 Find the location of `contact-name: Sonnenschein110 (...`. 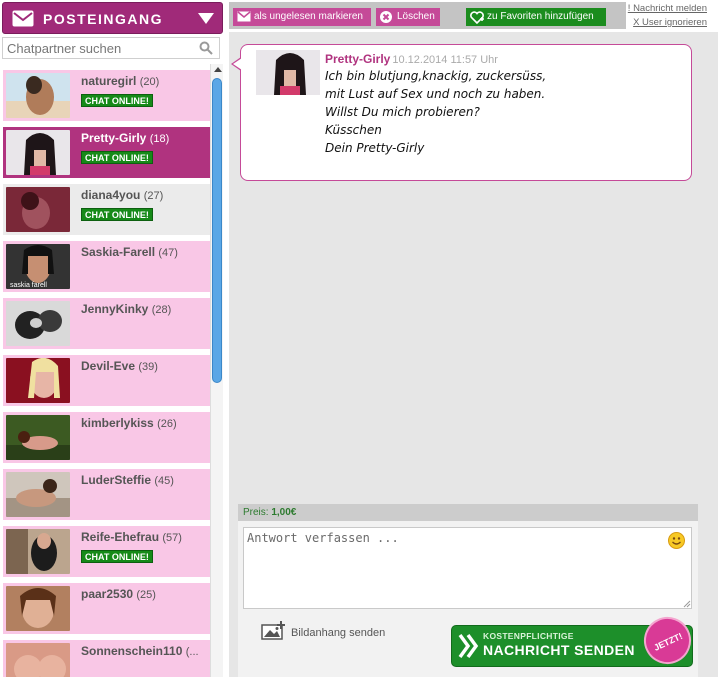

contact-name: Sonnenschein110 (... is located at coordinates (140, 651).